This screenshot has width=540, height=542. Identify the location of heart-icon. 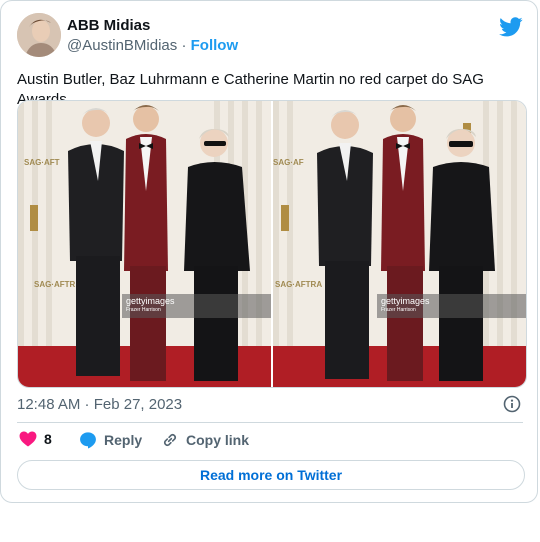
(28, 439).